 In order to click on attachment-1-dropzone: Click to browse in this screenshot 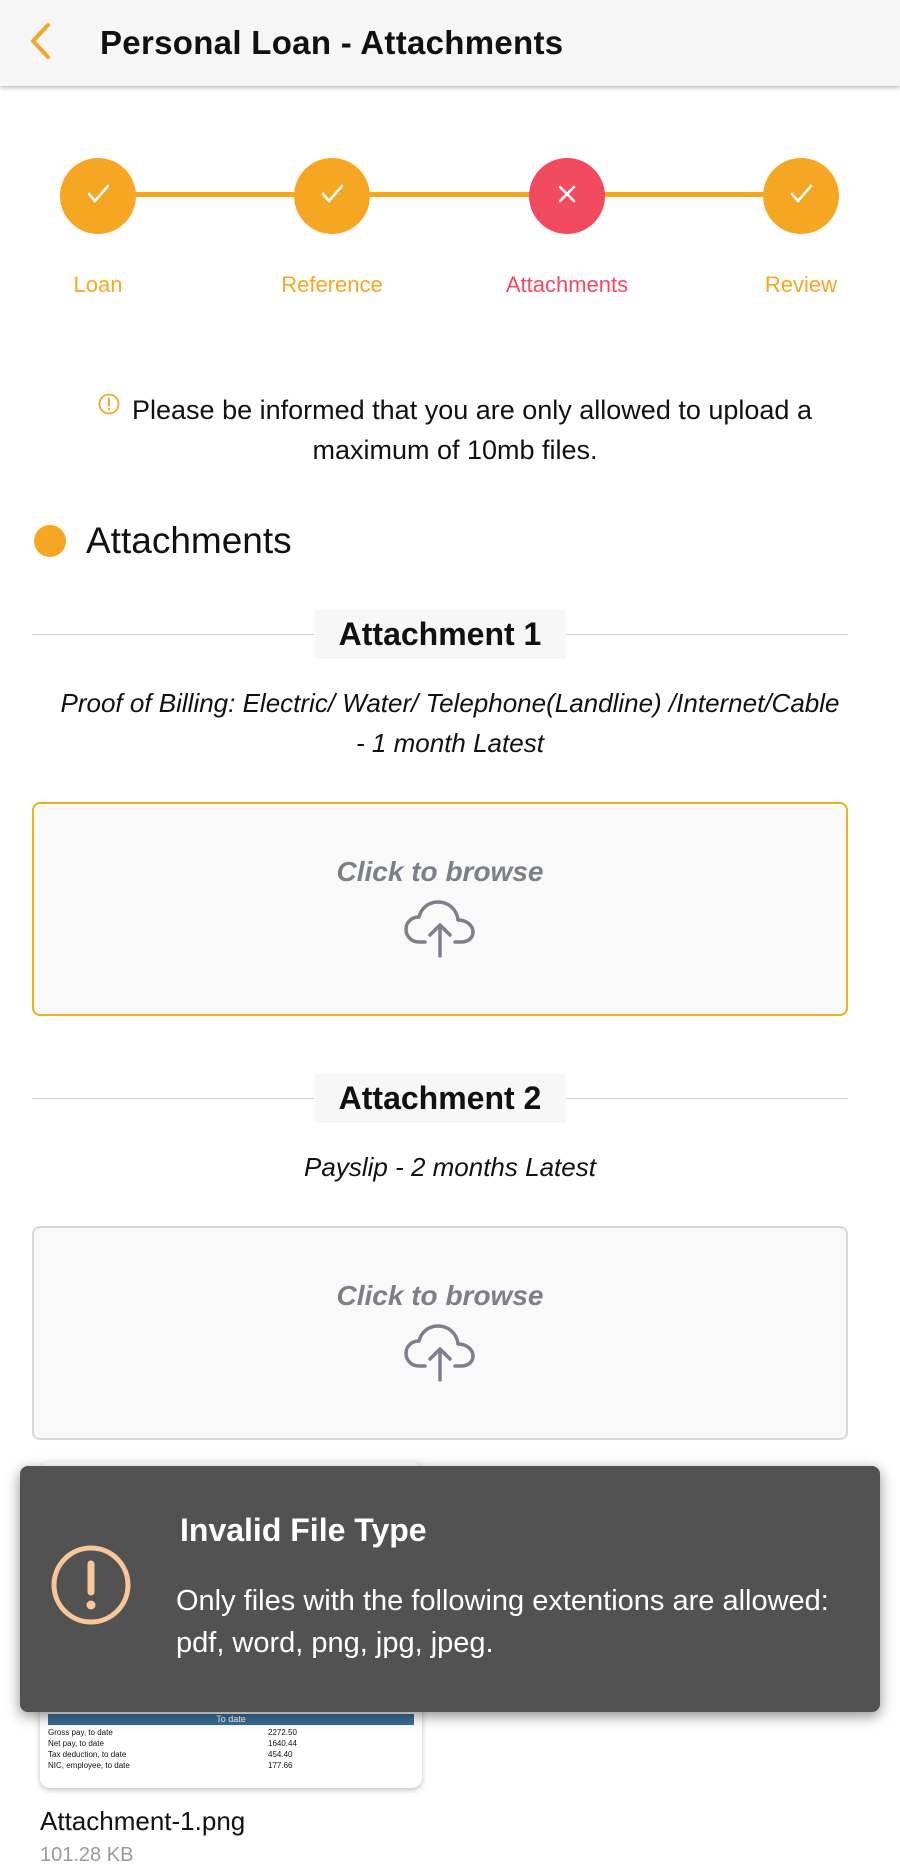, I will do `click(440, 909)`.